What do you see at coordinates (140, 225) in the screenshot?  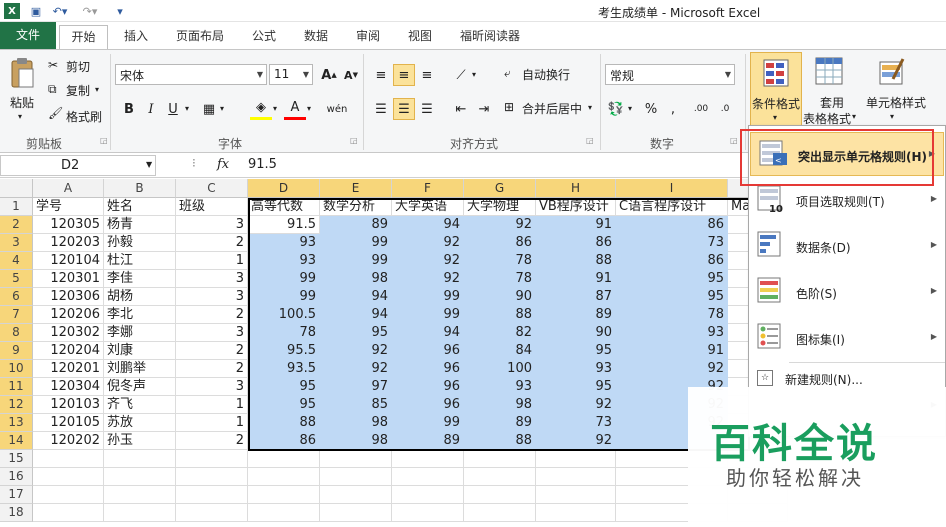 I see `cell-b2: 杨青` at bounding box center [140, 225].